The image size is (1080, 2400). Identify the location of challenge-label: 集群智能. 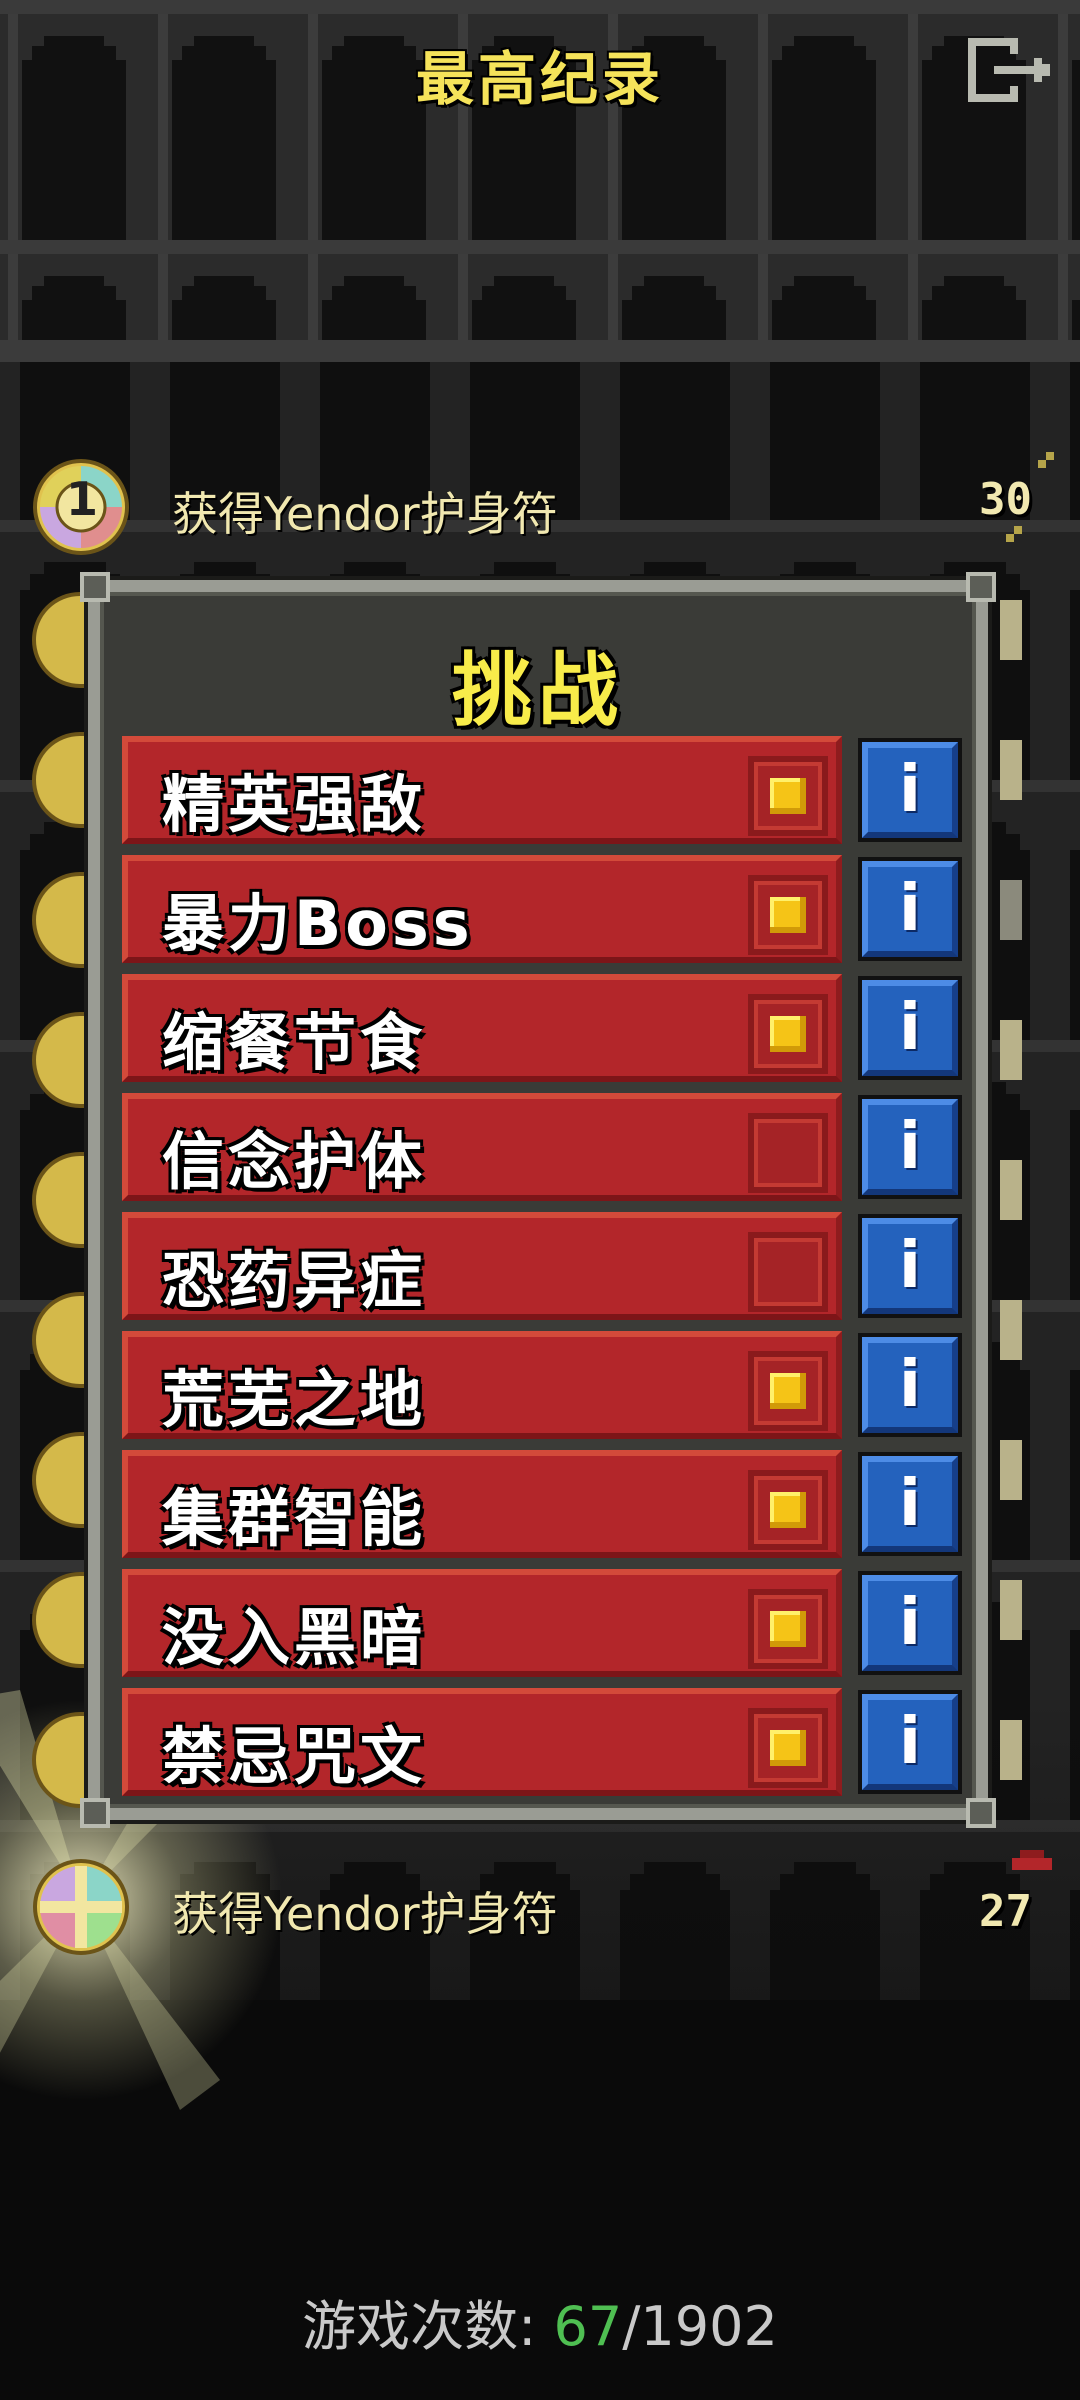
(294, 1518).